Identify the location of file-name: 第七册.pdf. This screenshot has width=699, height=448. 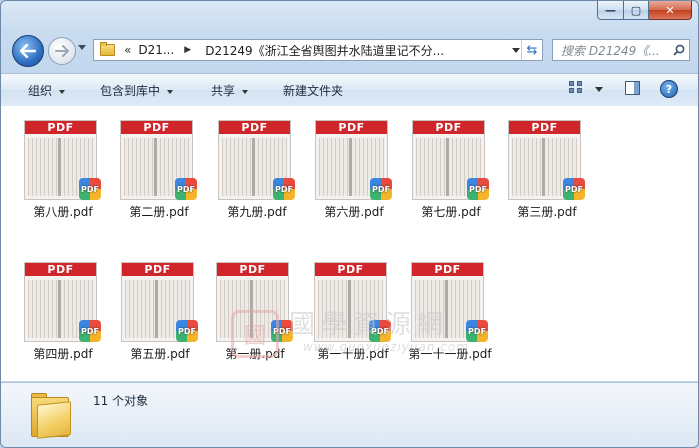
(451, 211).